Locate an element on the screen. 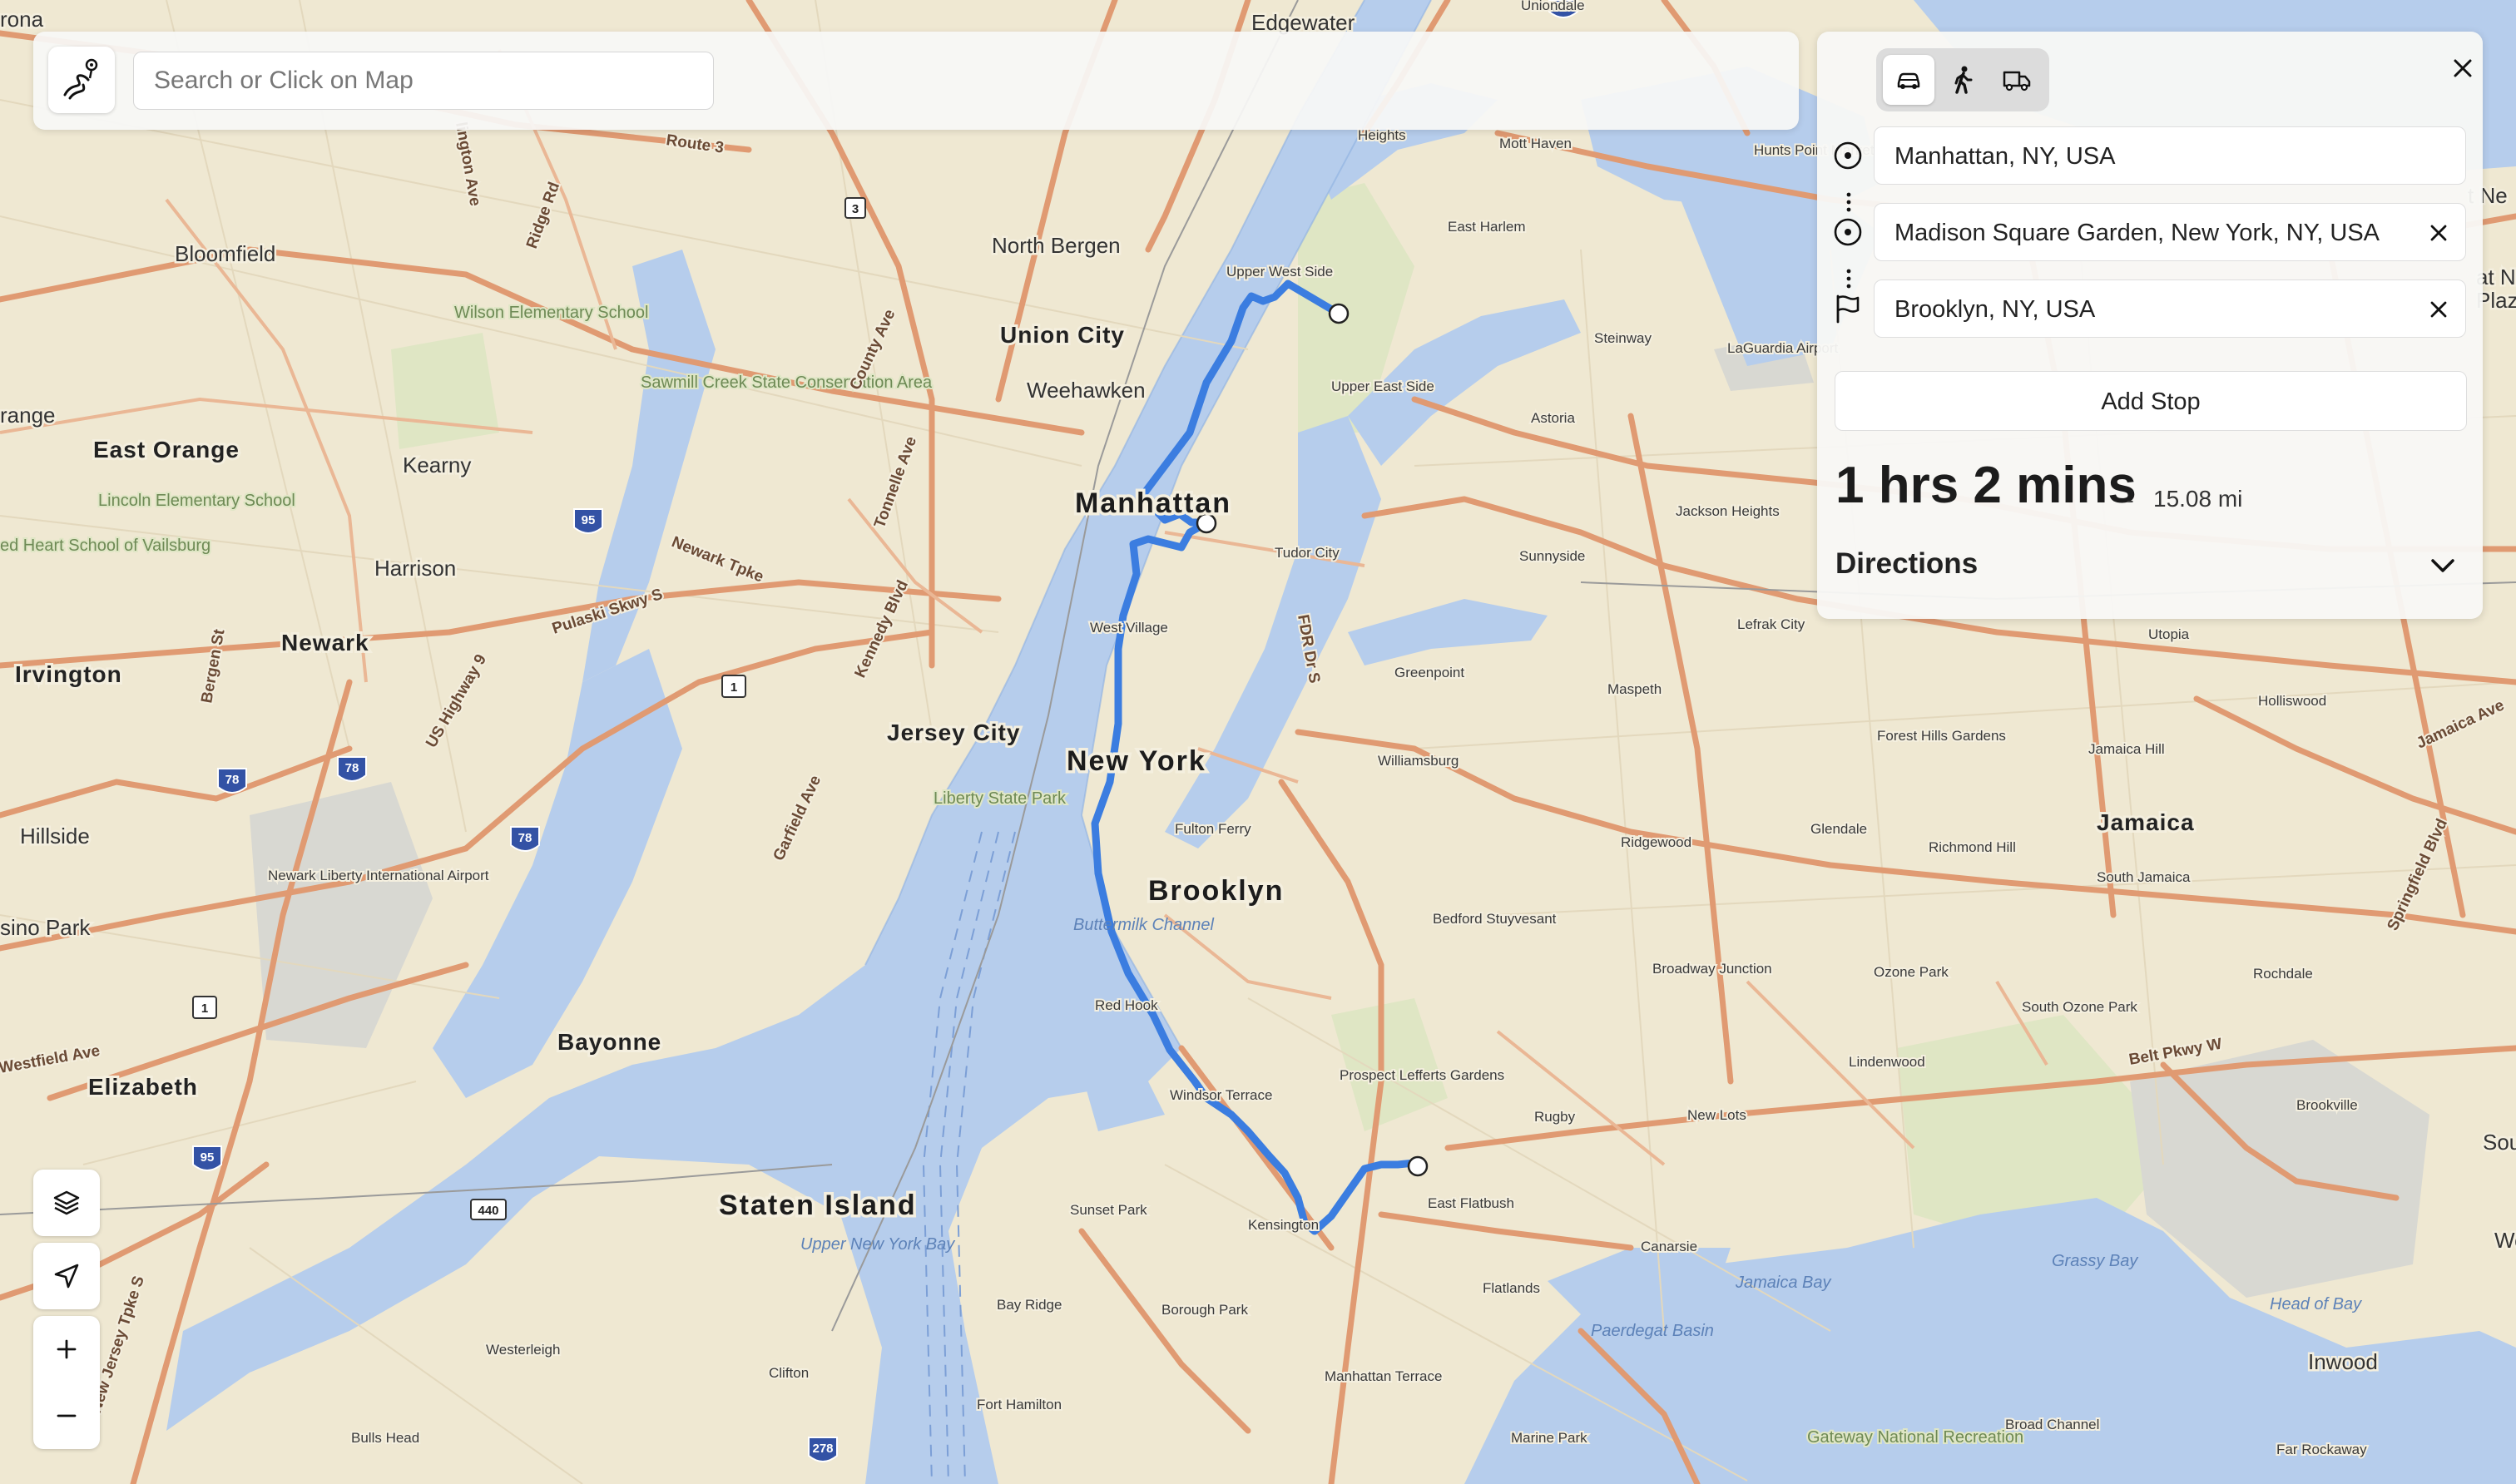 Image resolution: width=2516 pixels, height=1484 pixels. label-utopia: Utopia is located at coordinates (2169, 634).